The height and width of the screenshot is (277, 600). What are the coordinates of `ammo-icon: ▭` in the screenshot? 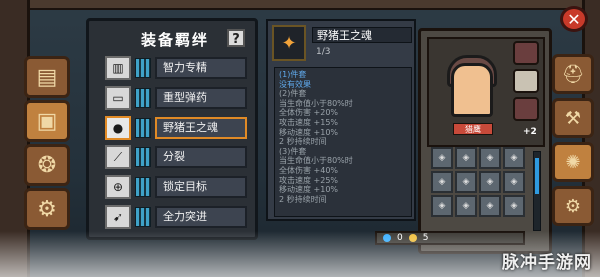 It's located at (118, 97).